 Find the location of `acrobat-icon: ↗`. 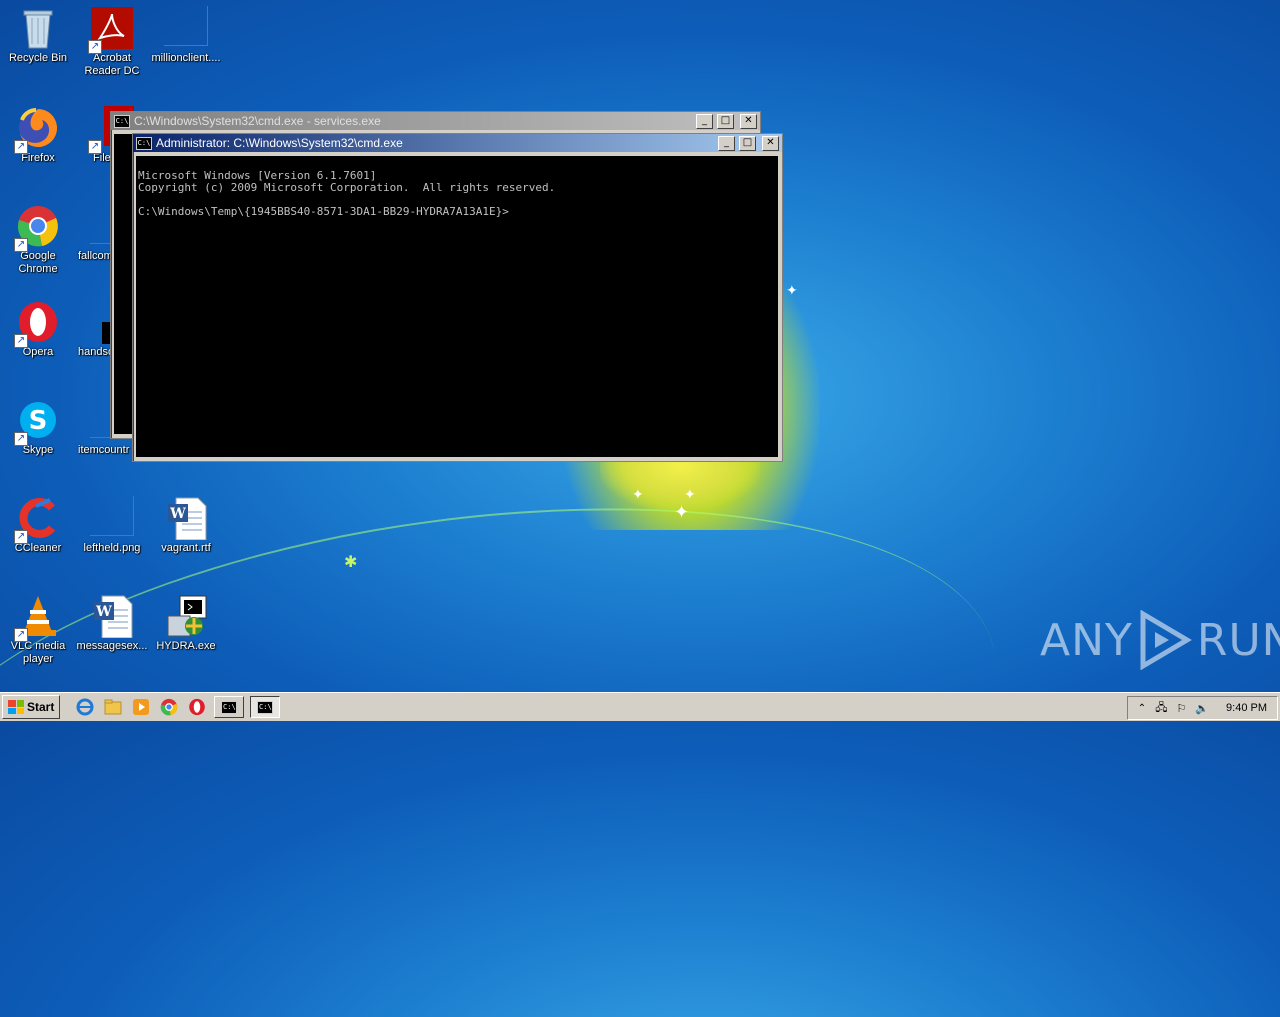

acrobat-icon: ↗ is located at coordinates (111, 30).